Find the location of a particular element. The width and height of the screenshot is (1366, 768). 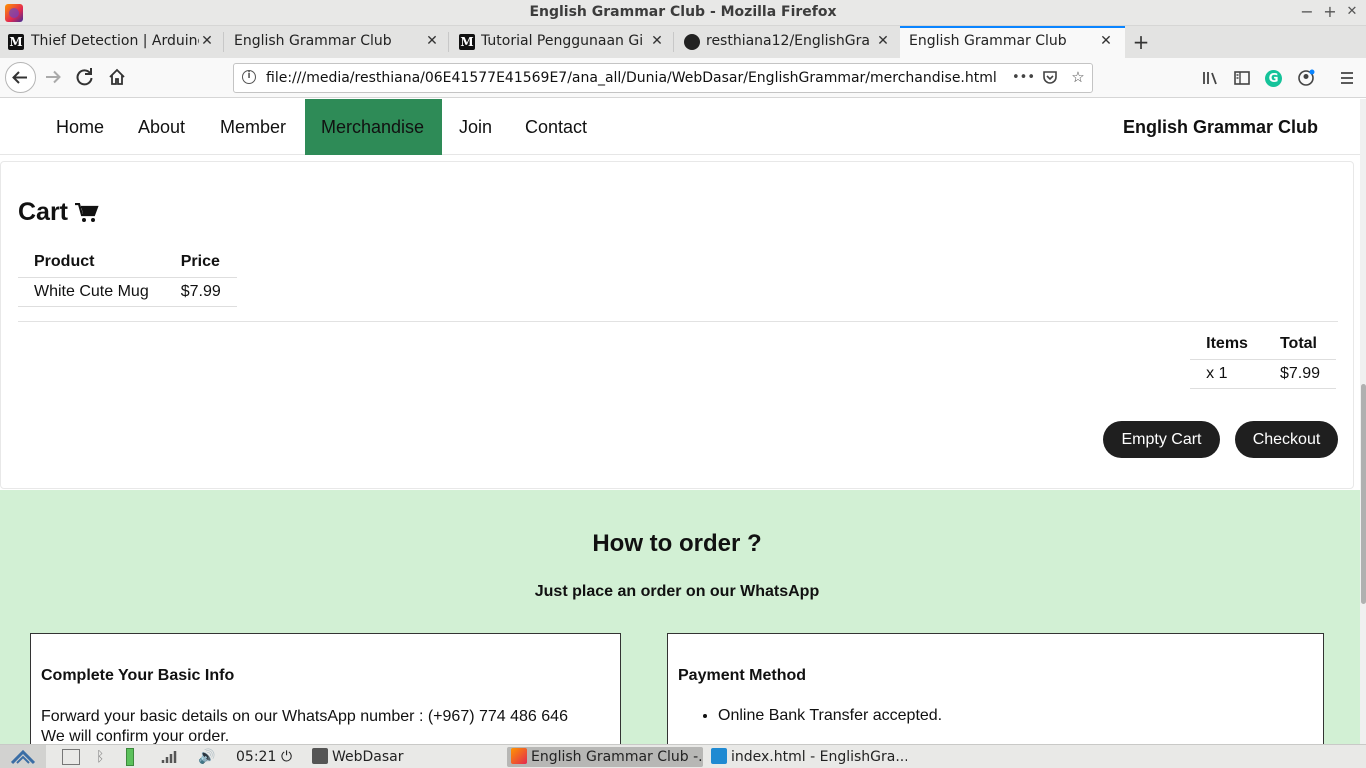

tab-label: Thief Detection | Arduino is located at coordinates (115, 41).